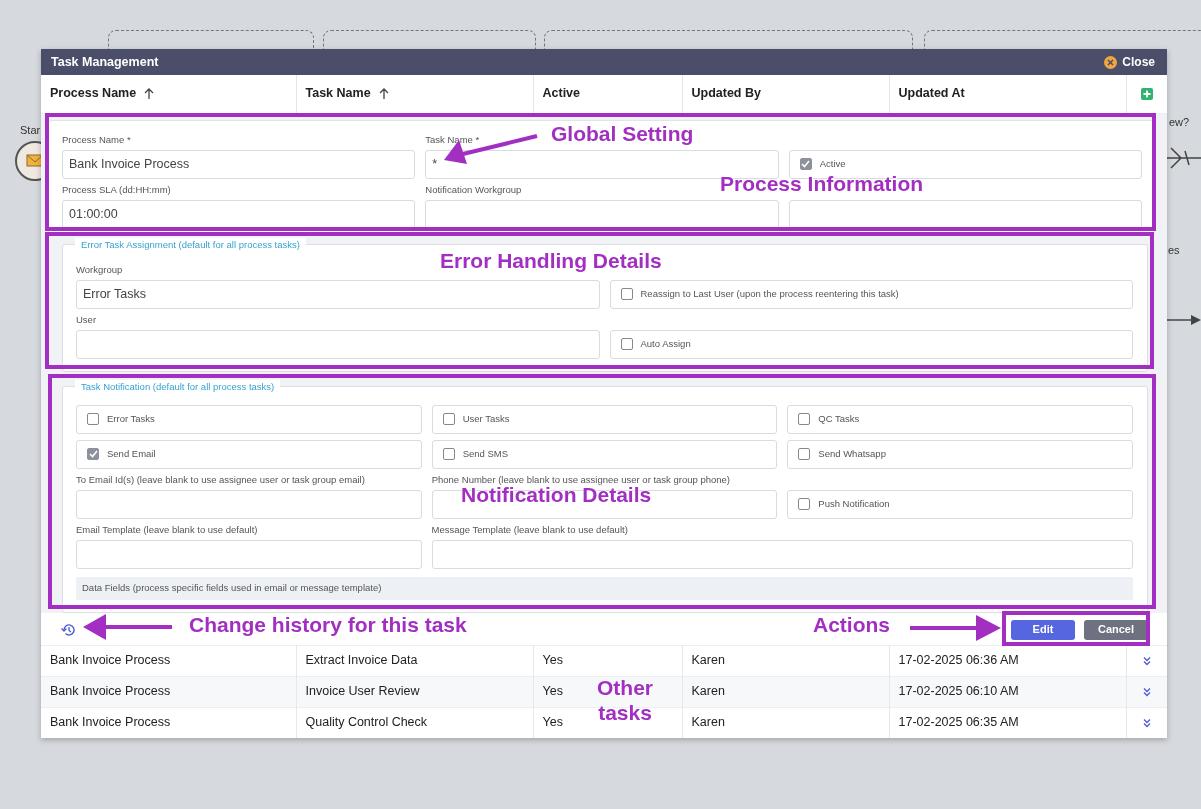 The image size is (1201, 809). What do you see at coordinates (414, 691) in the screenshot?
I see `table-cell: Invoice User Review` at bounding box center [414, 691].